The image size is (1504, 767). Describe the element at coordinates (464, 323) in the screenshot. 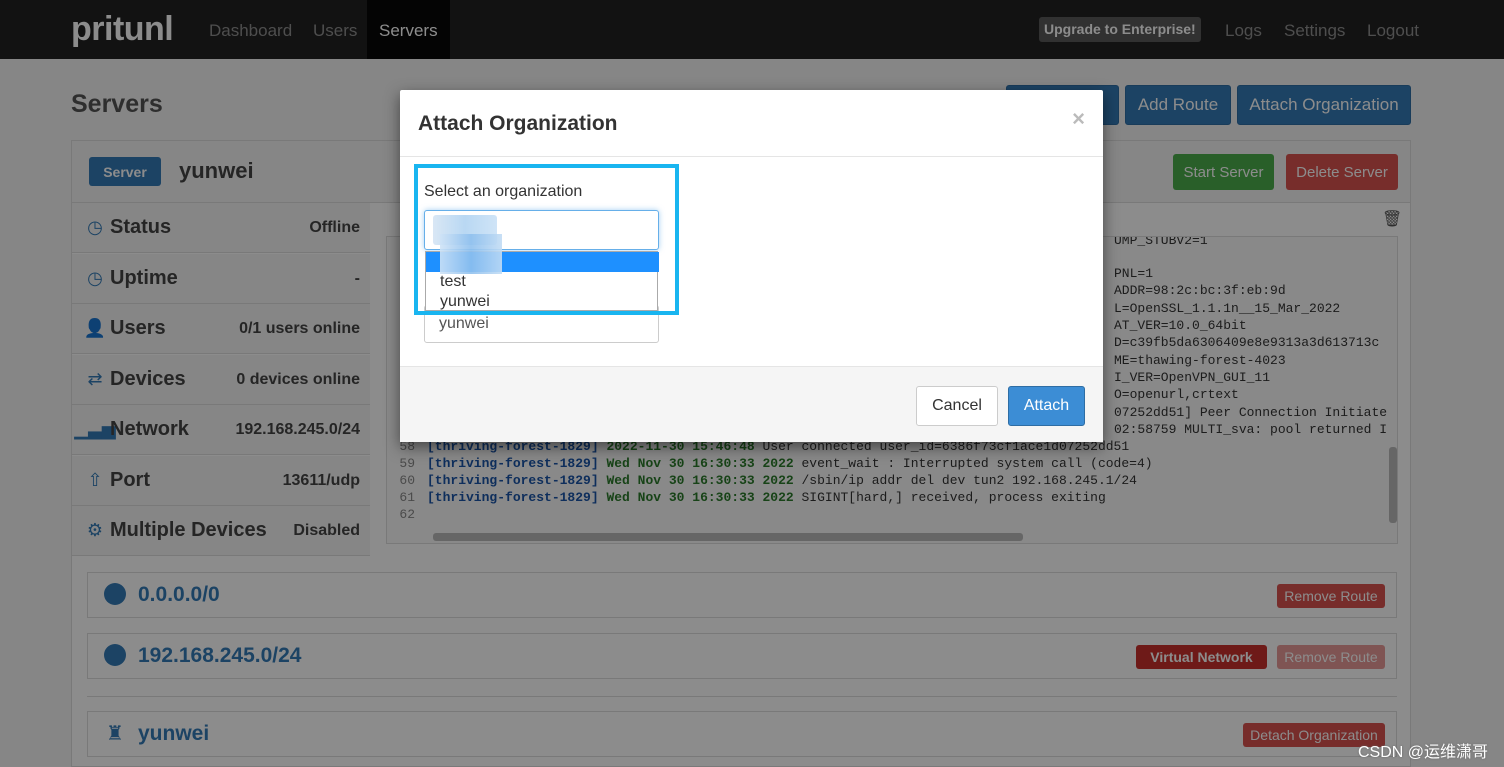

I see `underlay-value: yunwei` at that location.